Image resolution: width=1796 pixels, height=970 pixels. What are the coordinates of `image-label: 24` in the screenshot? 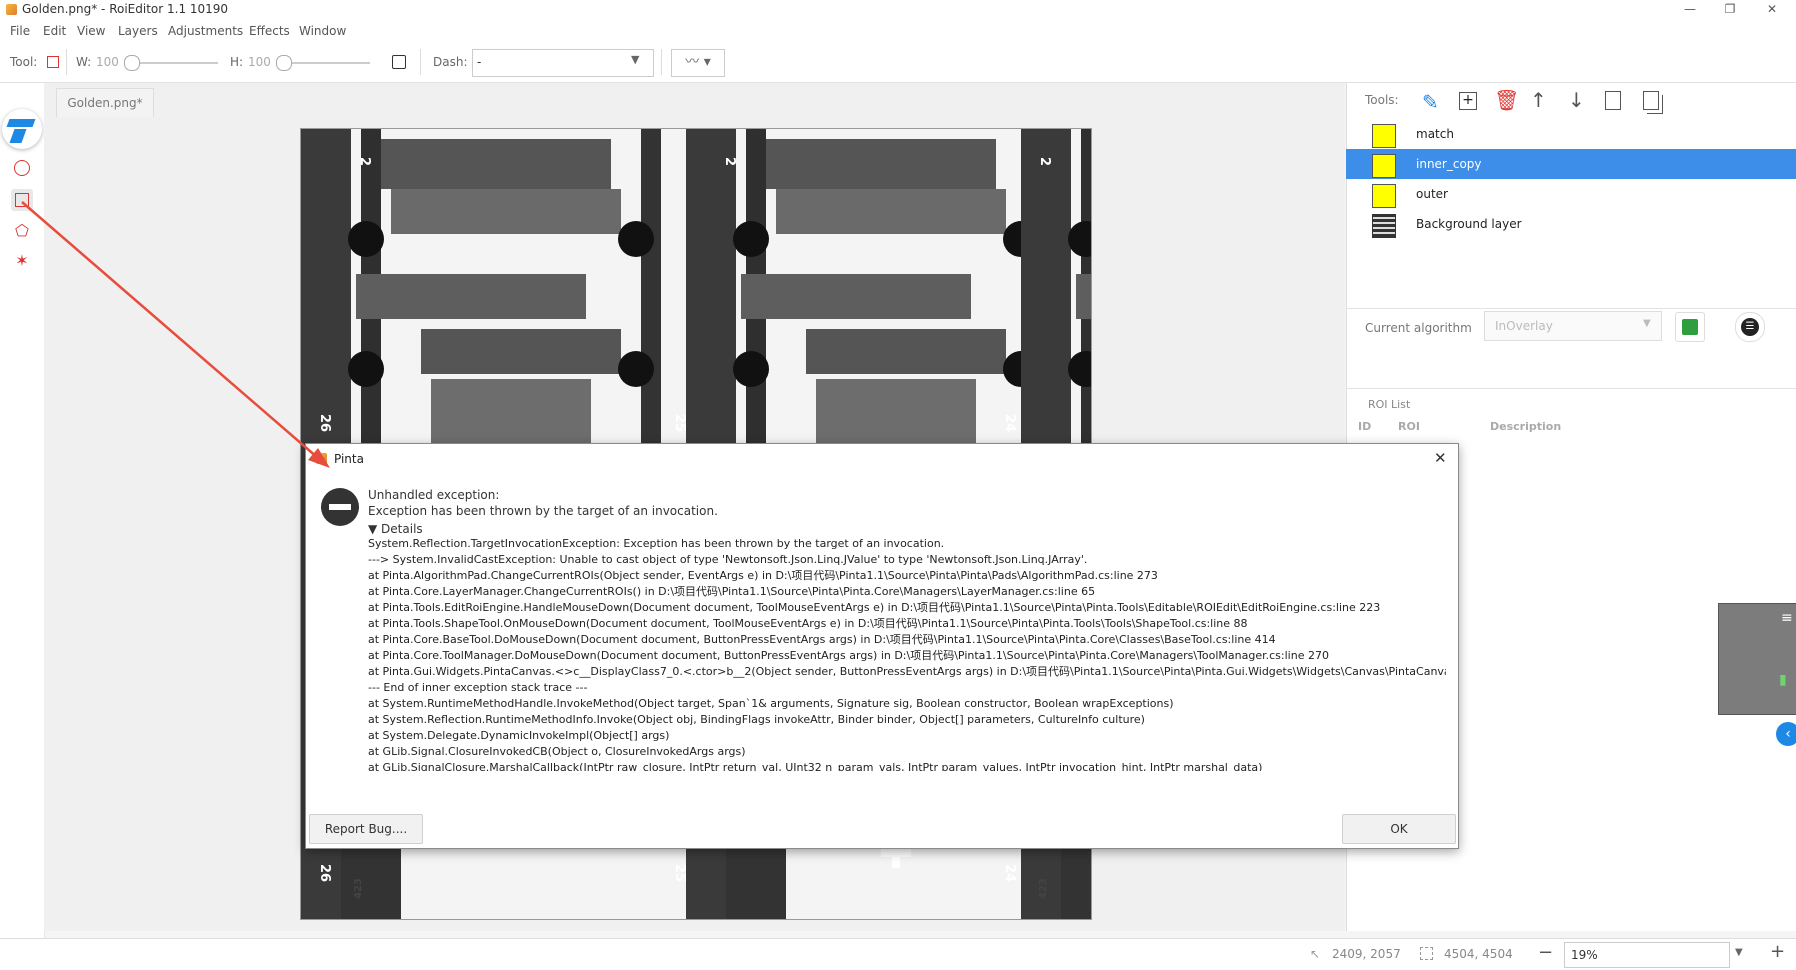 It's located at (1009, 873).